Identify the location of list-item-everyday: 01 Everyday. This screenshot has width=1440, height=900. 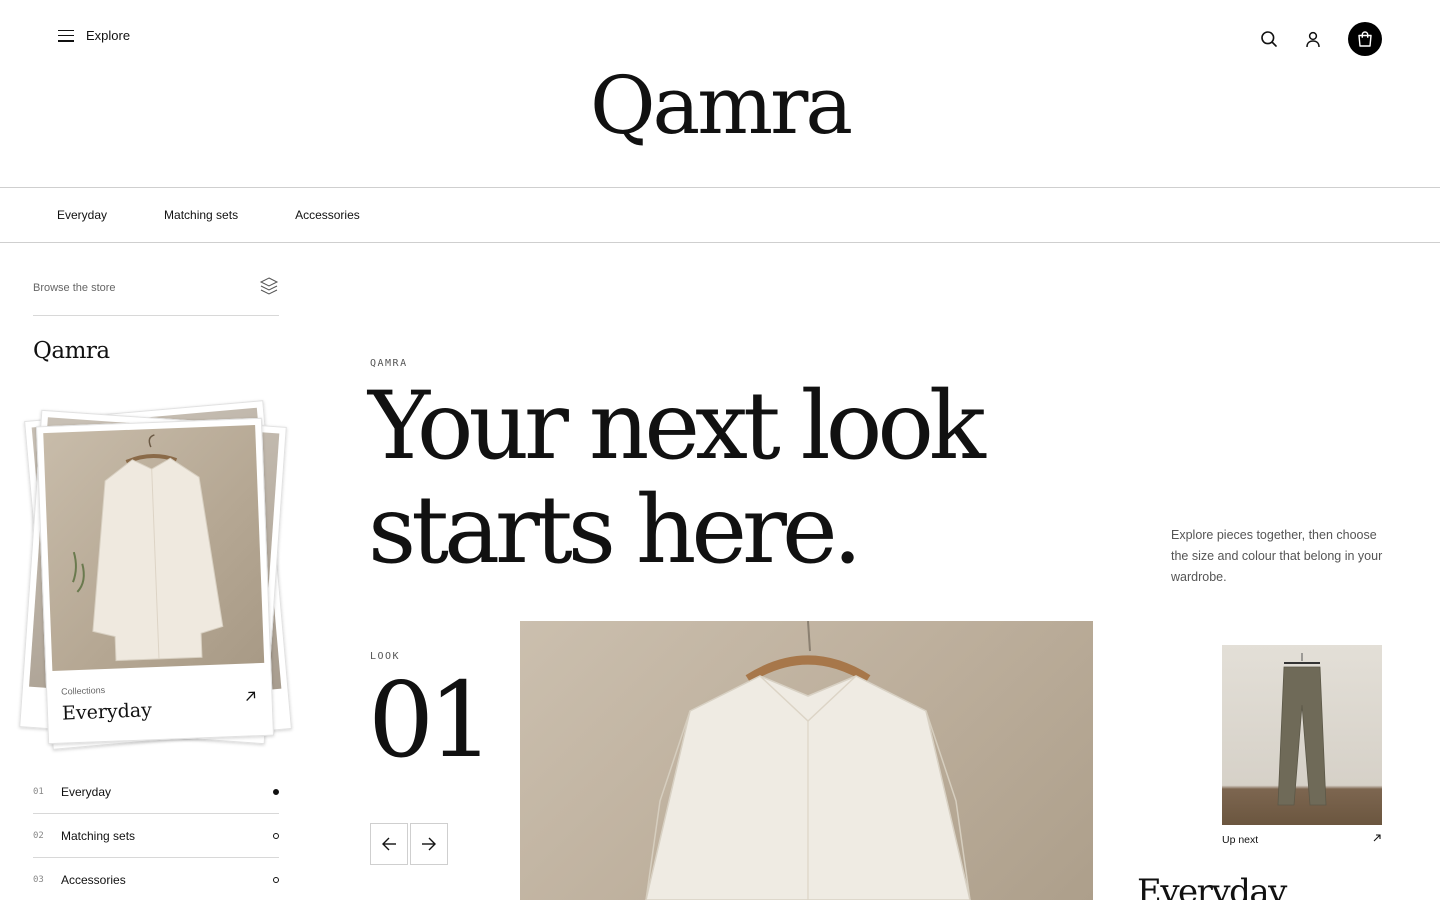
(156, 792).